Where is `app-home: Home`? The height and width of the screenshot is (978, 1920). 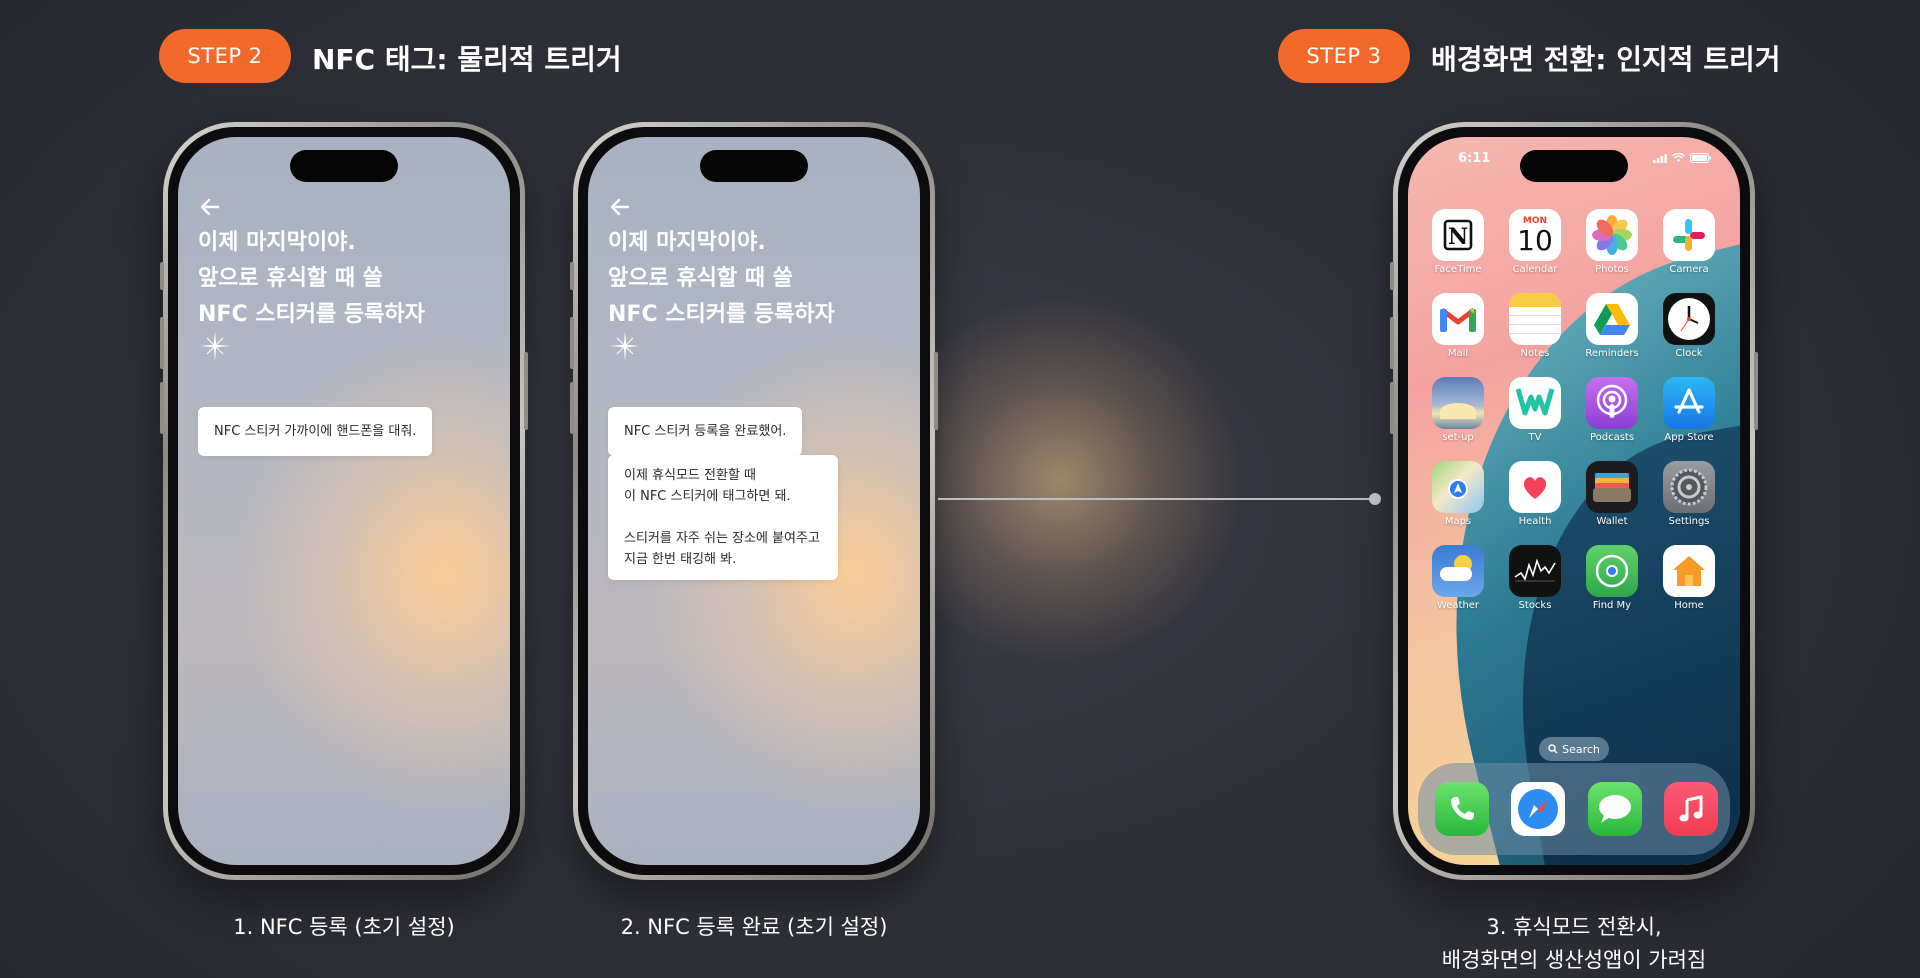 app-home: Home is located at coordinates (1689, 578).